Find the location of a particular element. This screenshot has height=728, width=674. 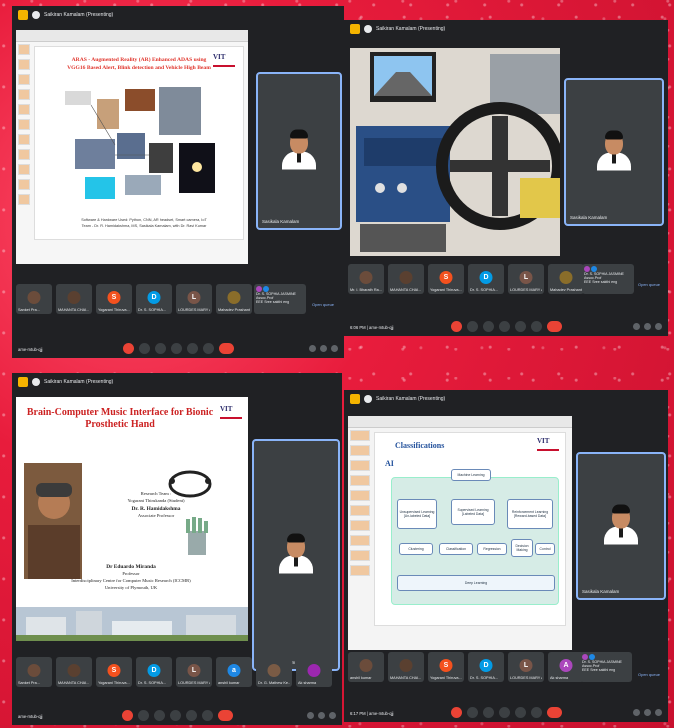

unsupervised-sub: [Un-labeled Data] is located at coordinates (417, 516).